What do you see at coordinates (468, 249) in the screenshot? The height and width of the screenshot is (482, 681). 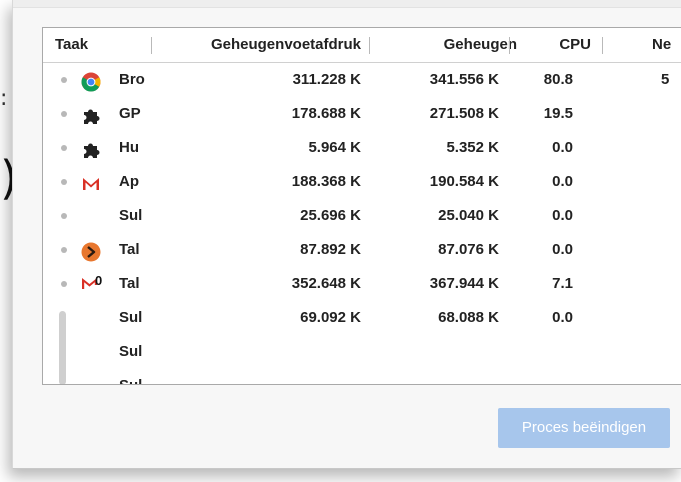 I see `memory-value: 87.076 K` at bounding box center [468, 249].